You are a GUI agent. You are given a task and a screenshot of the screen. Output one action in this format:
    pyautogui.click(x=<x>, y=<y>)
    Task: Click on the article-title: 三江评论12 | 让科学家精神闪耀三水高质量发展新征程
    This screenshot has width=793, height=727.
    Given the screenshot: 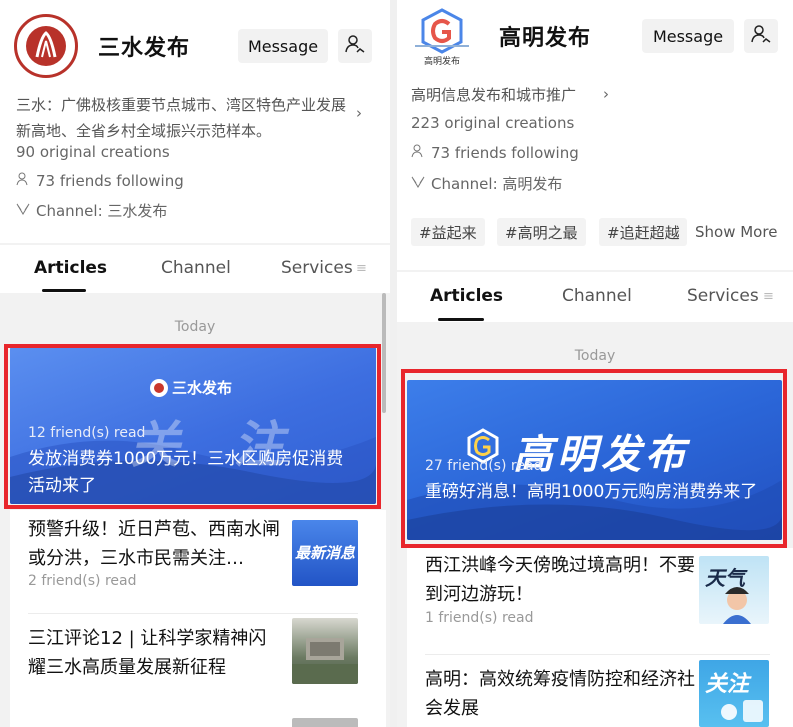 What is the action you would take?
    pyautogui.click(x=147, y=653)
    